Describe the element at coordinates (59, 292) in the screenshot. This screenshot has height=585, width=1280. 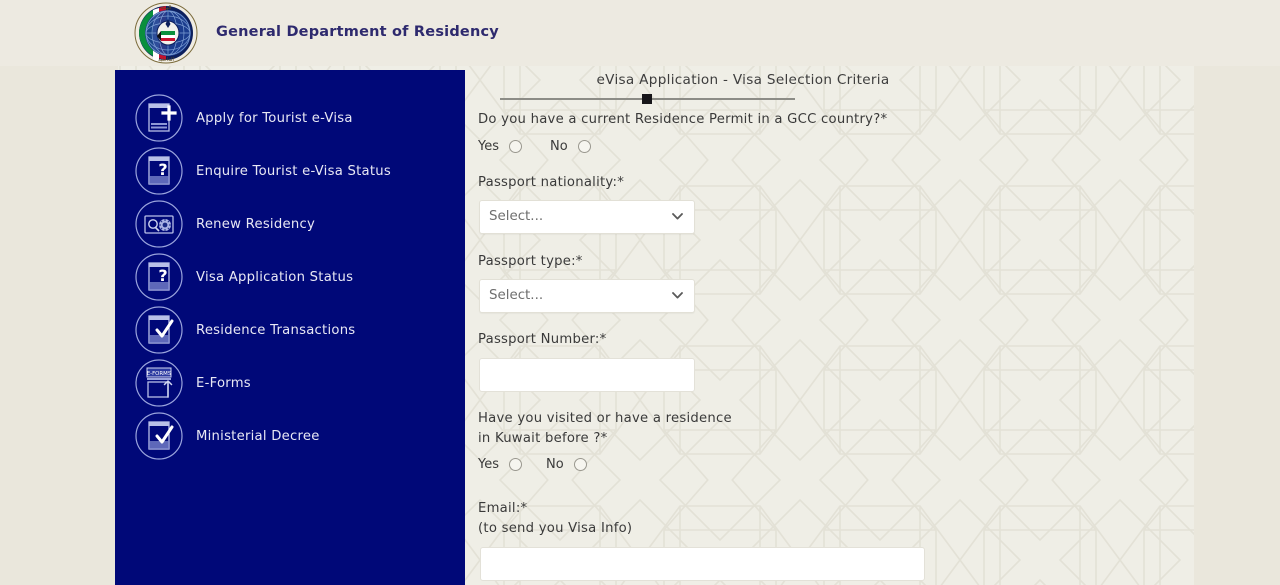
I see `background-left-wash` at that location.